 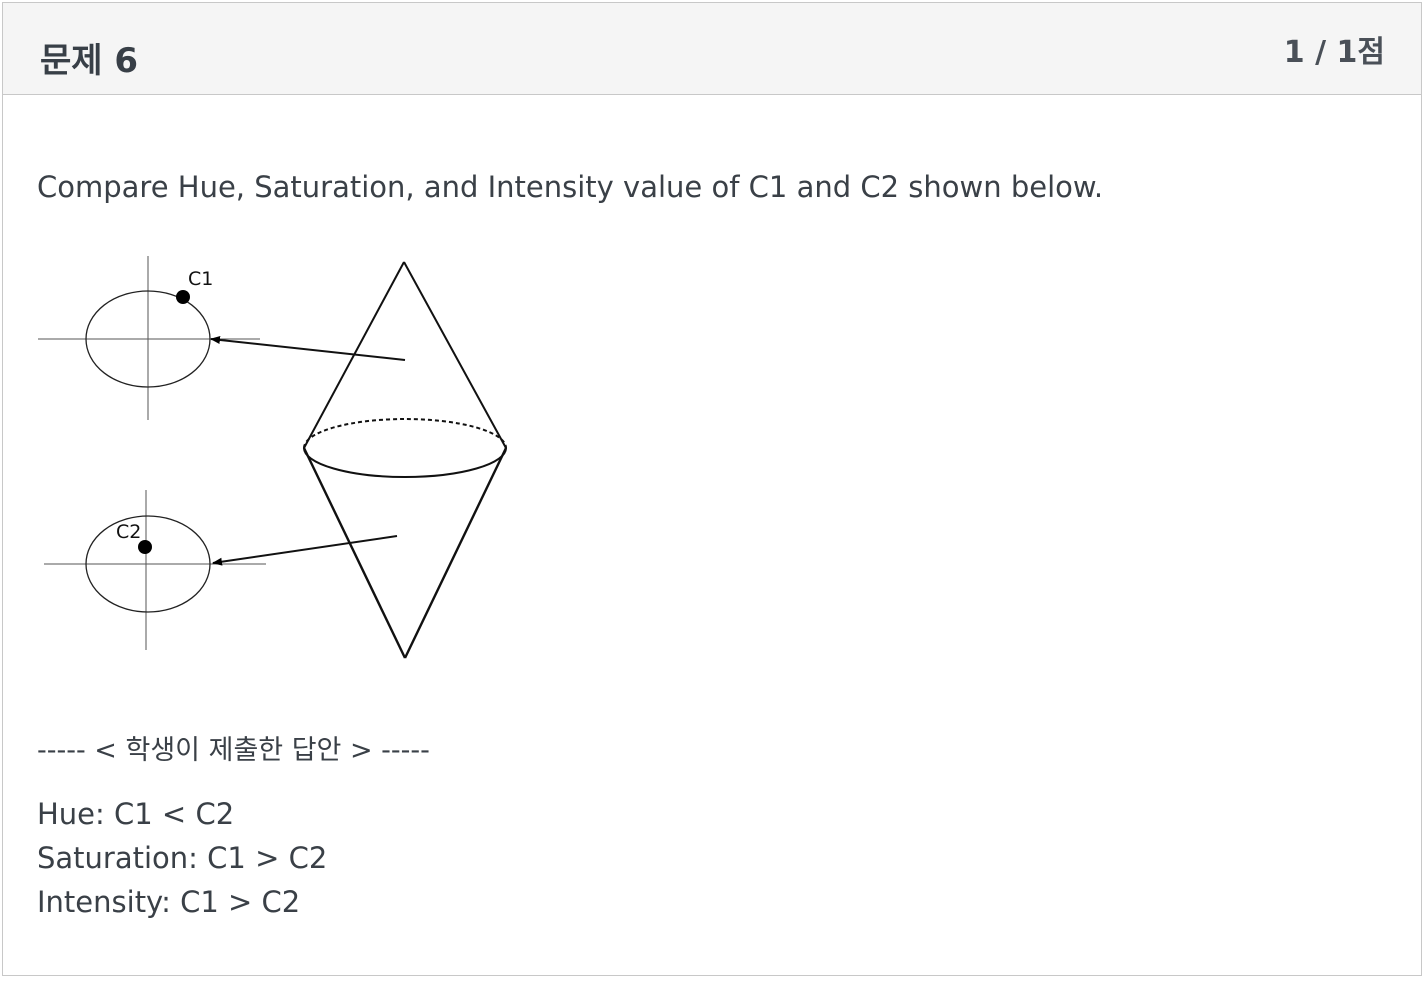 What do you see at coordinates (305, 550) in the screenshot?
I see `arrow-to-lower-circle` at bounding box center [305, 550].